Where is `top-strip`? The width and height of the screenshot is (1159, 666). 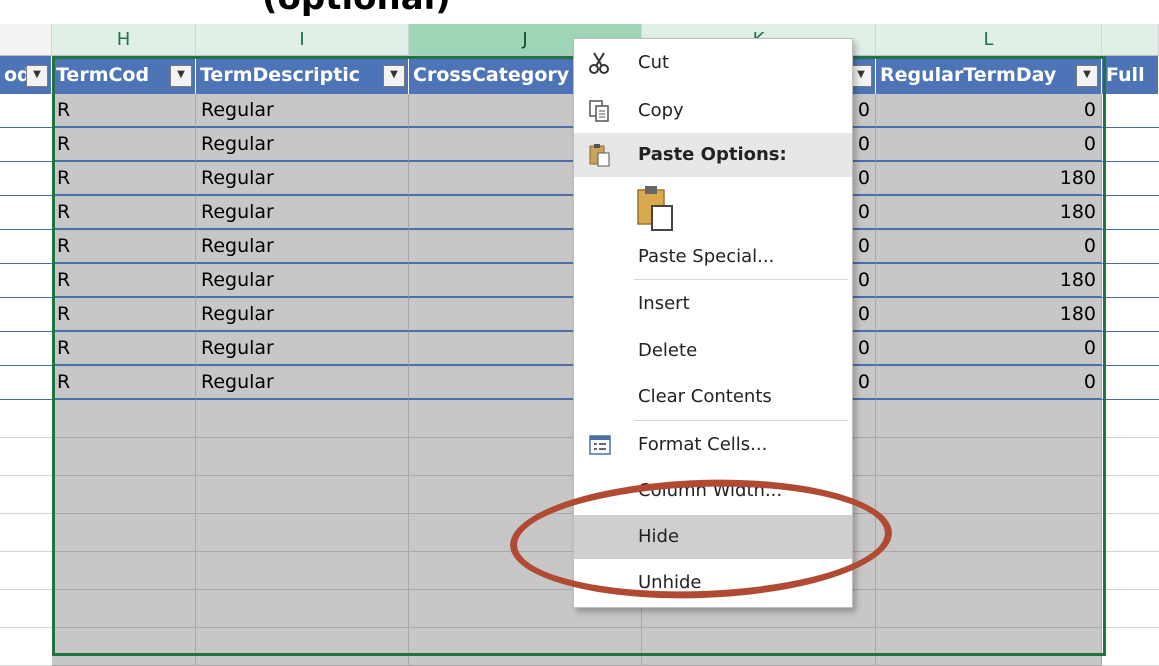
top-strip is located at coordinates (579, 12).